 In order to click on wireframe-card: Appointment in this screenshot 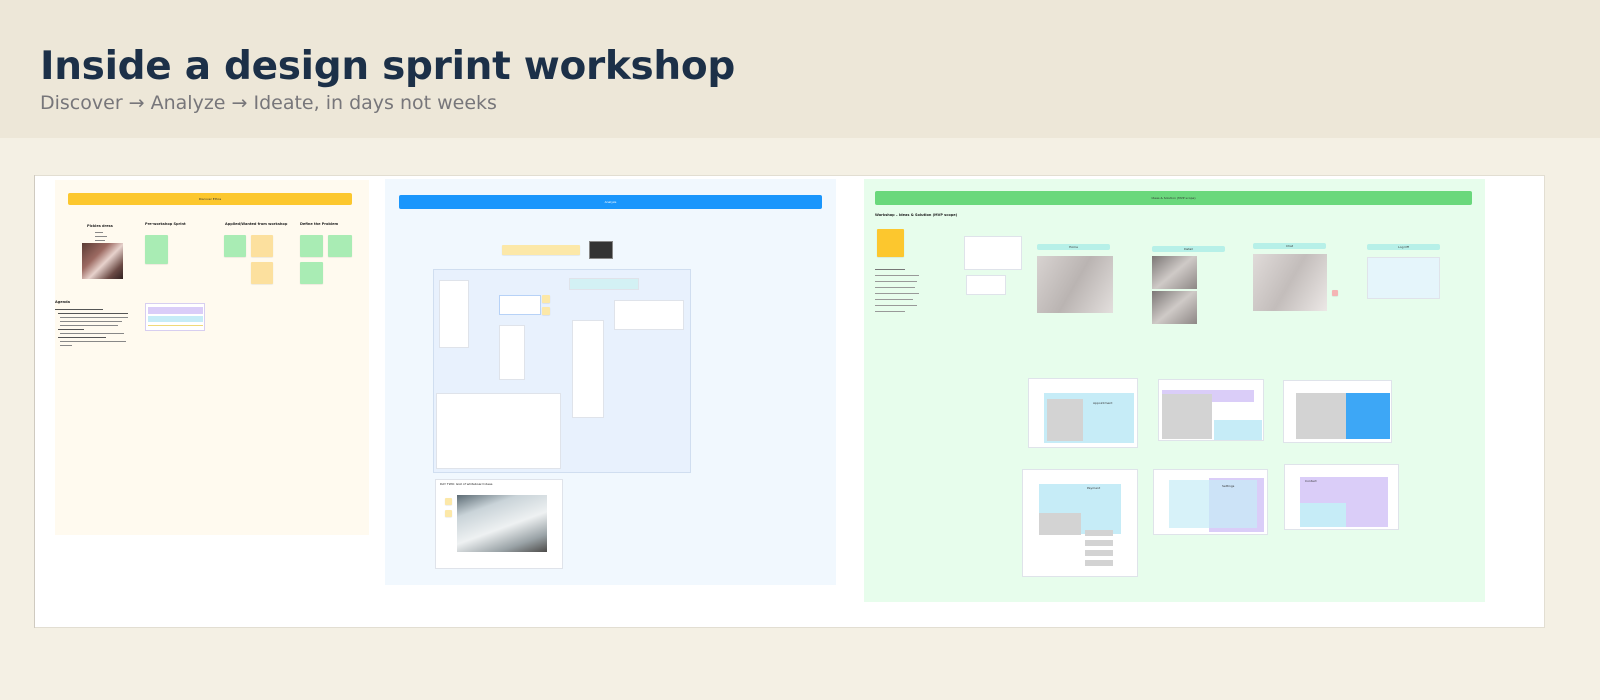, I will do `click(1083, 413)`.